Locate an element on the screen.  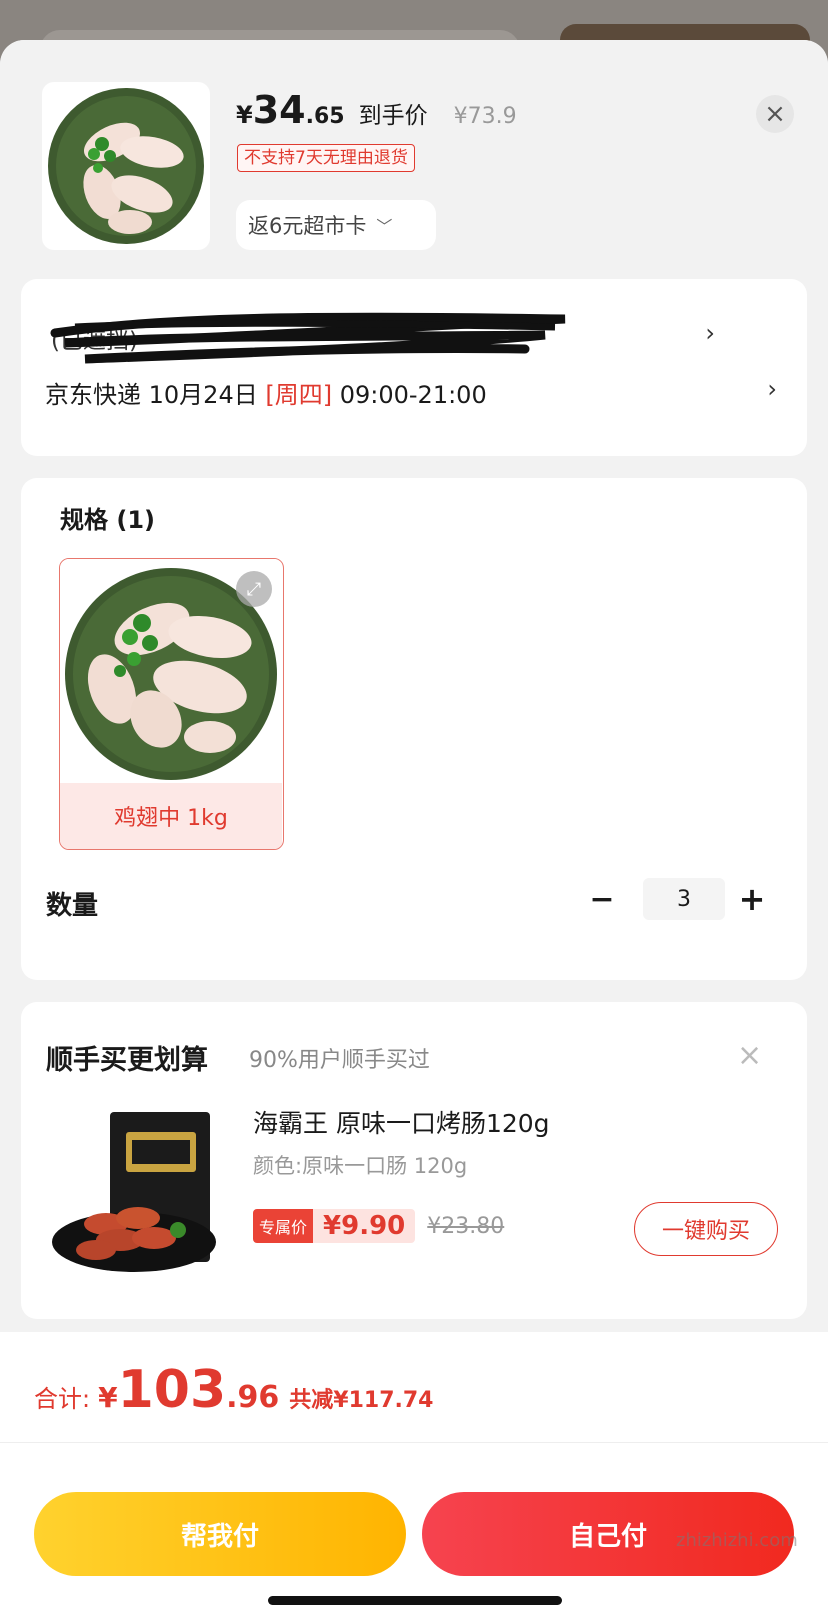
delivery-weekday: [周四] is located at coordinates (299, 395).